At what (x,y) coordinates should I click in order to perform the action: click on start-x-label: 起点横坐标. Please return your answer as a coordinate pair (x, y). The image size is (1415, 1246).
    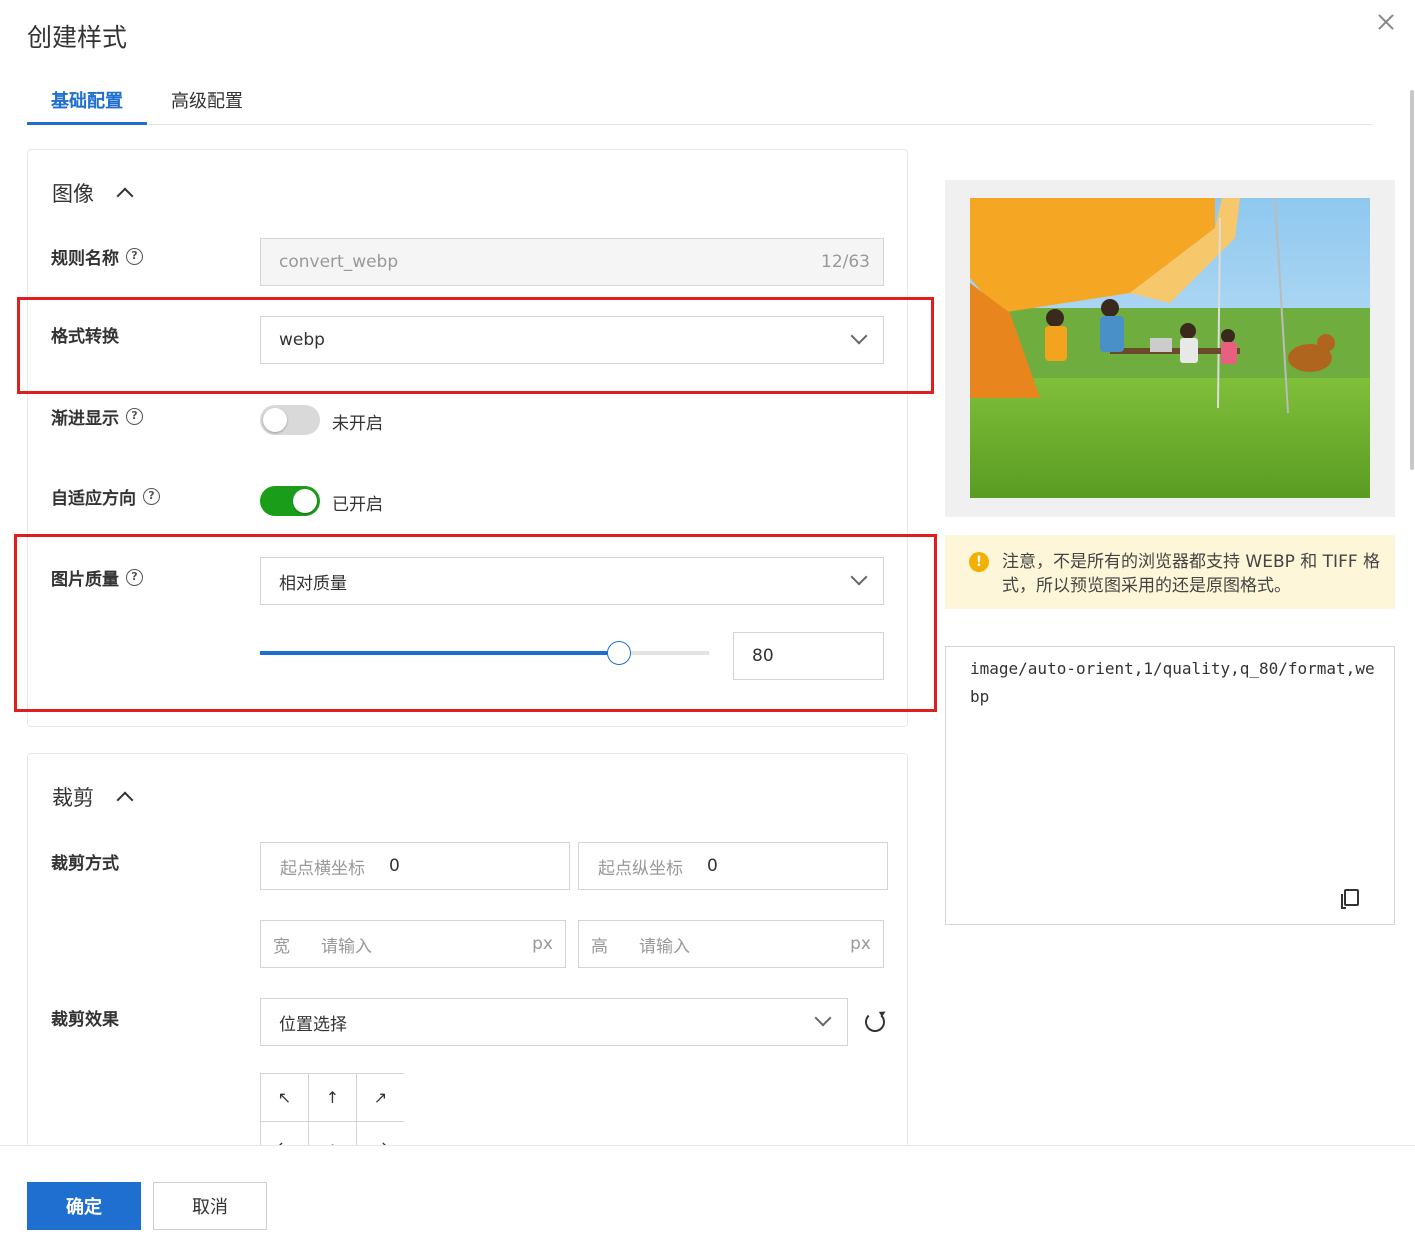
    Looking at the image, I should click on (322, 868).